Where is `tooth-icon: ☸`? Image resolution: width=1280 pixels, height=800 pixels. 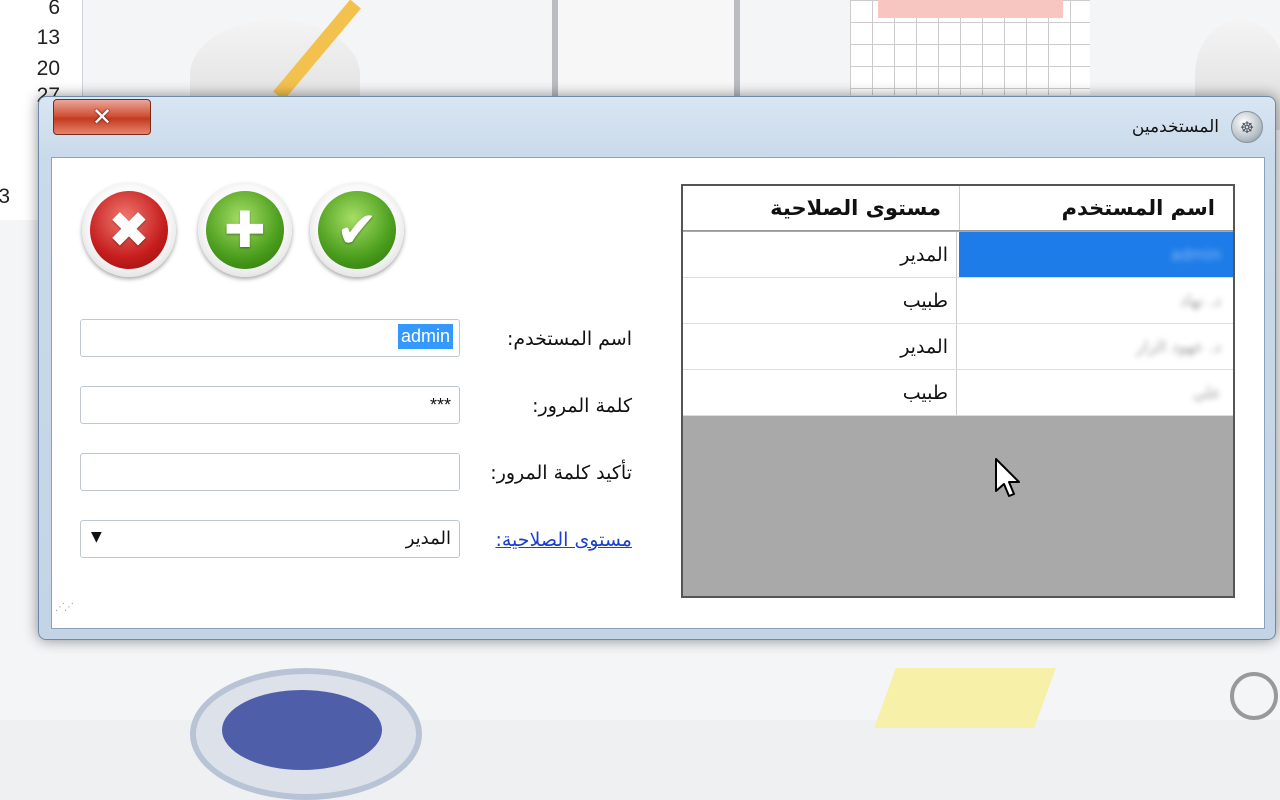
tooth-icon: ☸ is located at coordinates (1247, 127).